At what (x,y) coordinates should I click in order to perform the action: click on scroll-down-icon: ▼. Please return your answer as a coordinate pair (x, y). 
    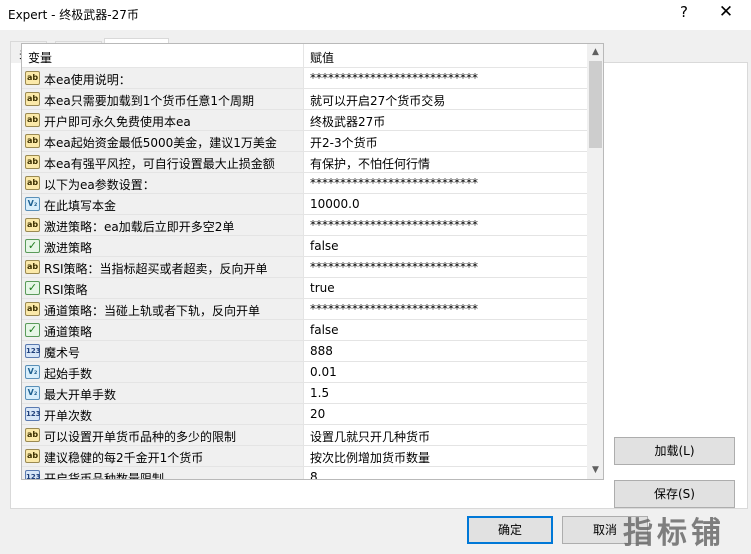
    Looking at the image, I should click on (595, 470).